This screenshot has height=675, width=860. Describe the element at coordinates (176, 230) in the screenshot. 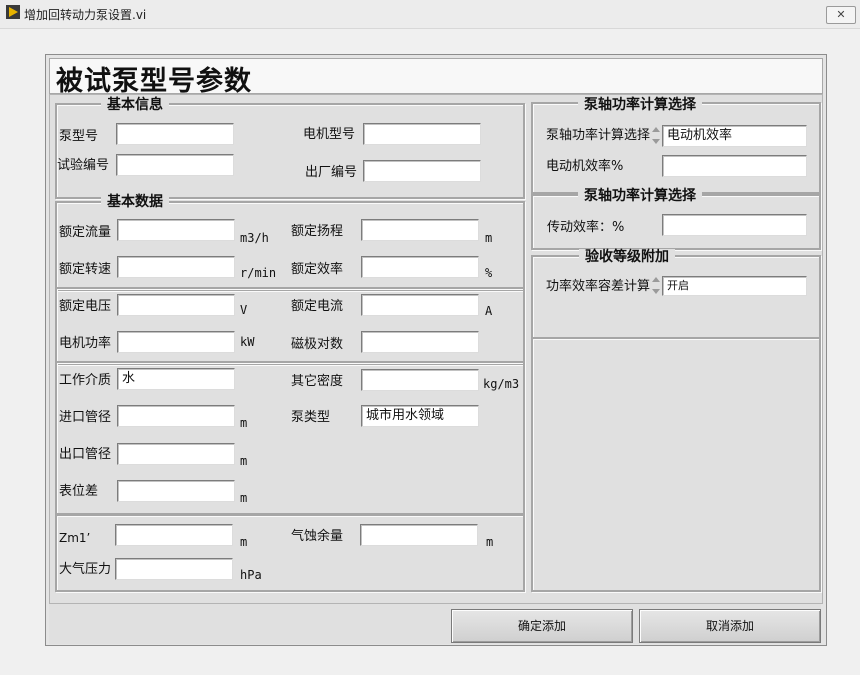

I see `rated-flow-field` at that location.